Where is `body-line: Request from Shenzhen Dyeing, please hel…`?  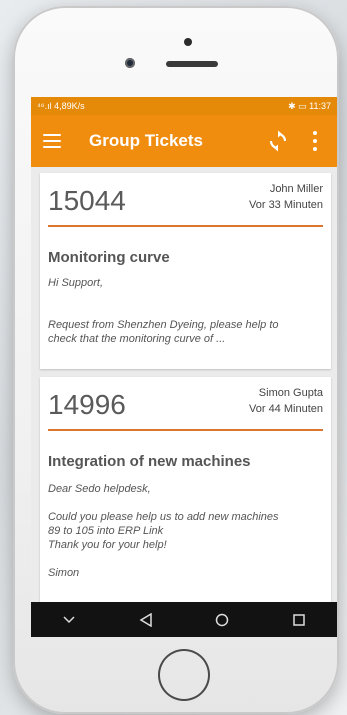 body-line: Request from Shenzhen Dyeing, please hel… is located at coordinates (163, 325).